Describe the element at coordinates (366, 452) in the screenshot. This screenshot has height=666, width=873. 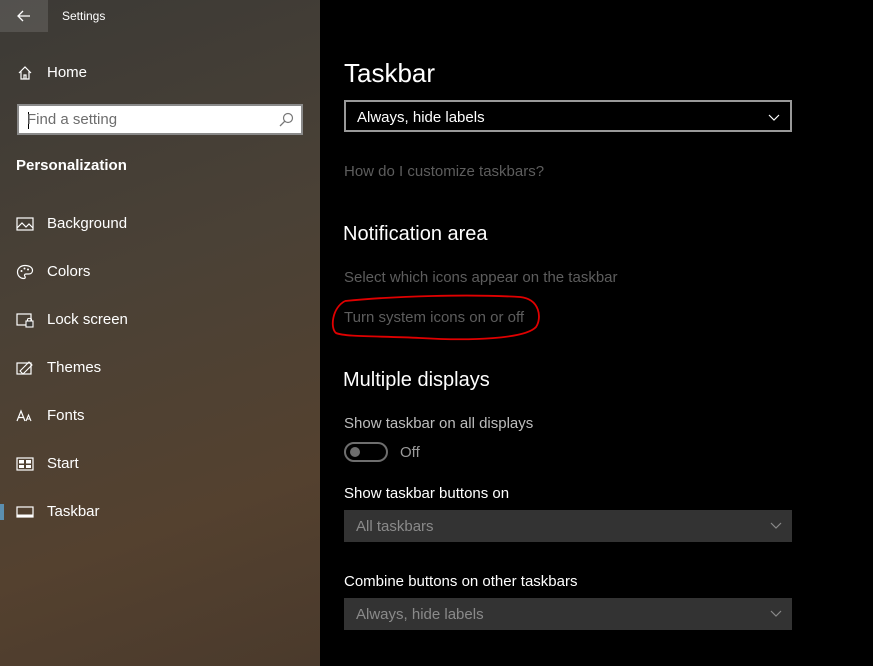
I see `show-all-displays-toggle` at that location.